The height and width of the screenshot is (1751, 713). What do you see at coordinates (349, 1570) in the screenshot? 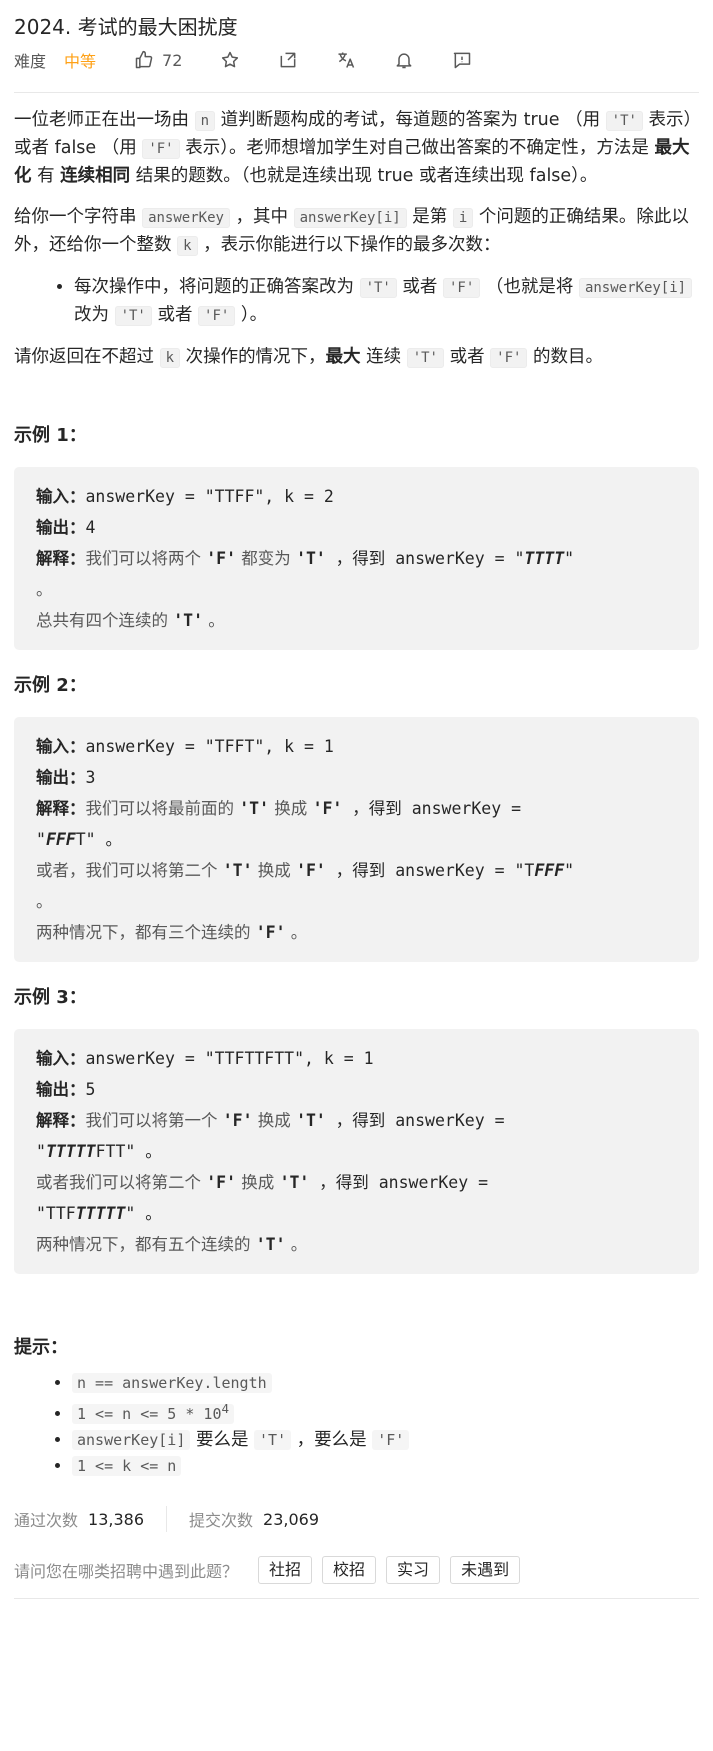
I see `tag-campus-recruit: 校招` at bounding box center [349, 1570].